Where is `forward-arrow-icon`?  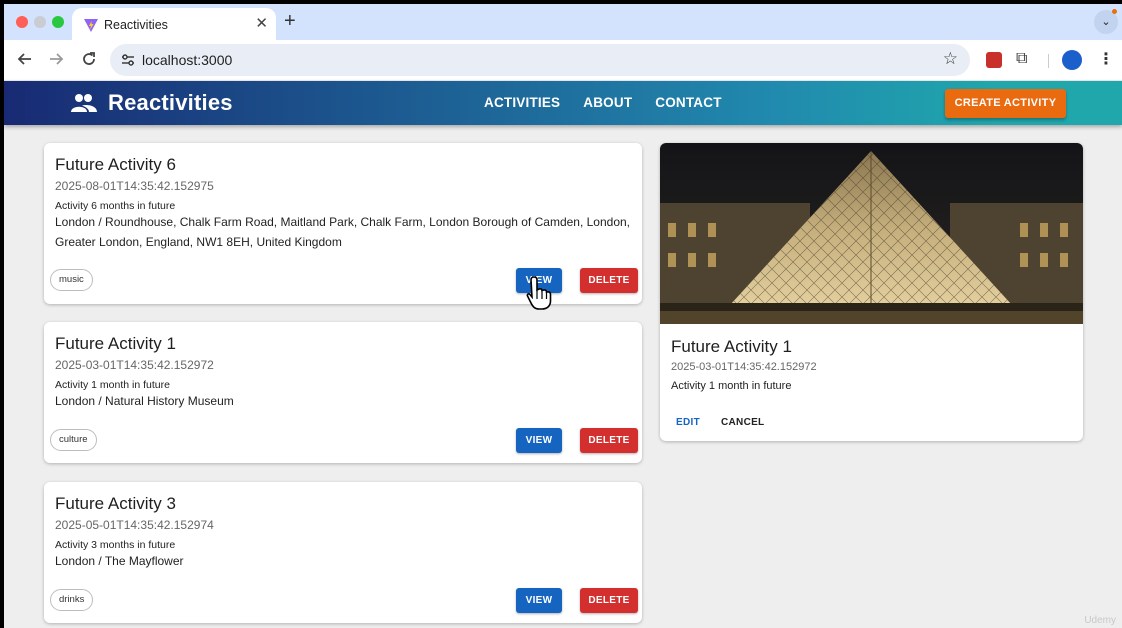 forward-arrow-icon is located at coordinates (56, 59).